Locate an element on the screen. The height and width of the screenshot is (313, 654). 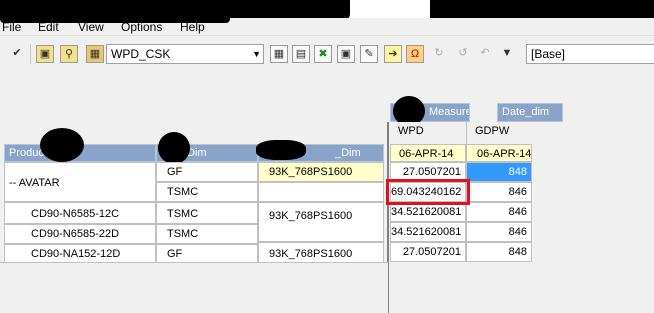
redo-icon: ↻ is located at coordinates (439, 54).